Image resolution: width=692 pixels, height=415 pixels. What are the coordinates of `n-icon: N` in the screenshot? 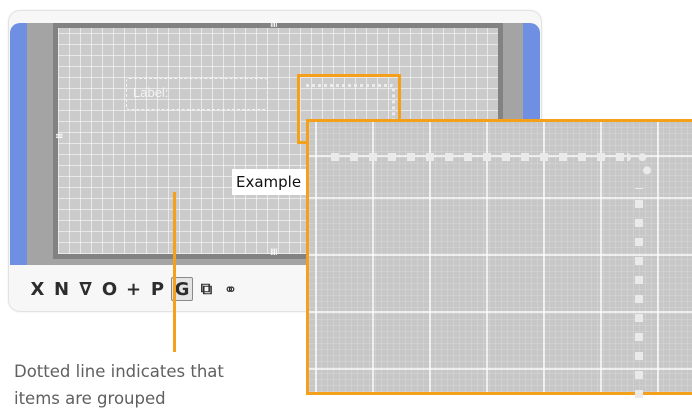 It's located at (61, 289).